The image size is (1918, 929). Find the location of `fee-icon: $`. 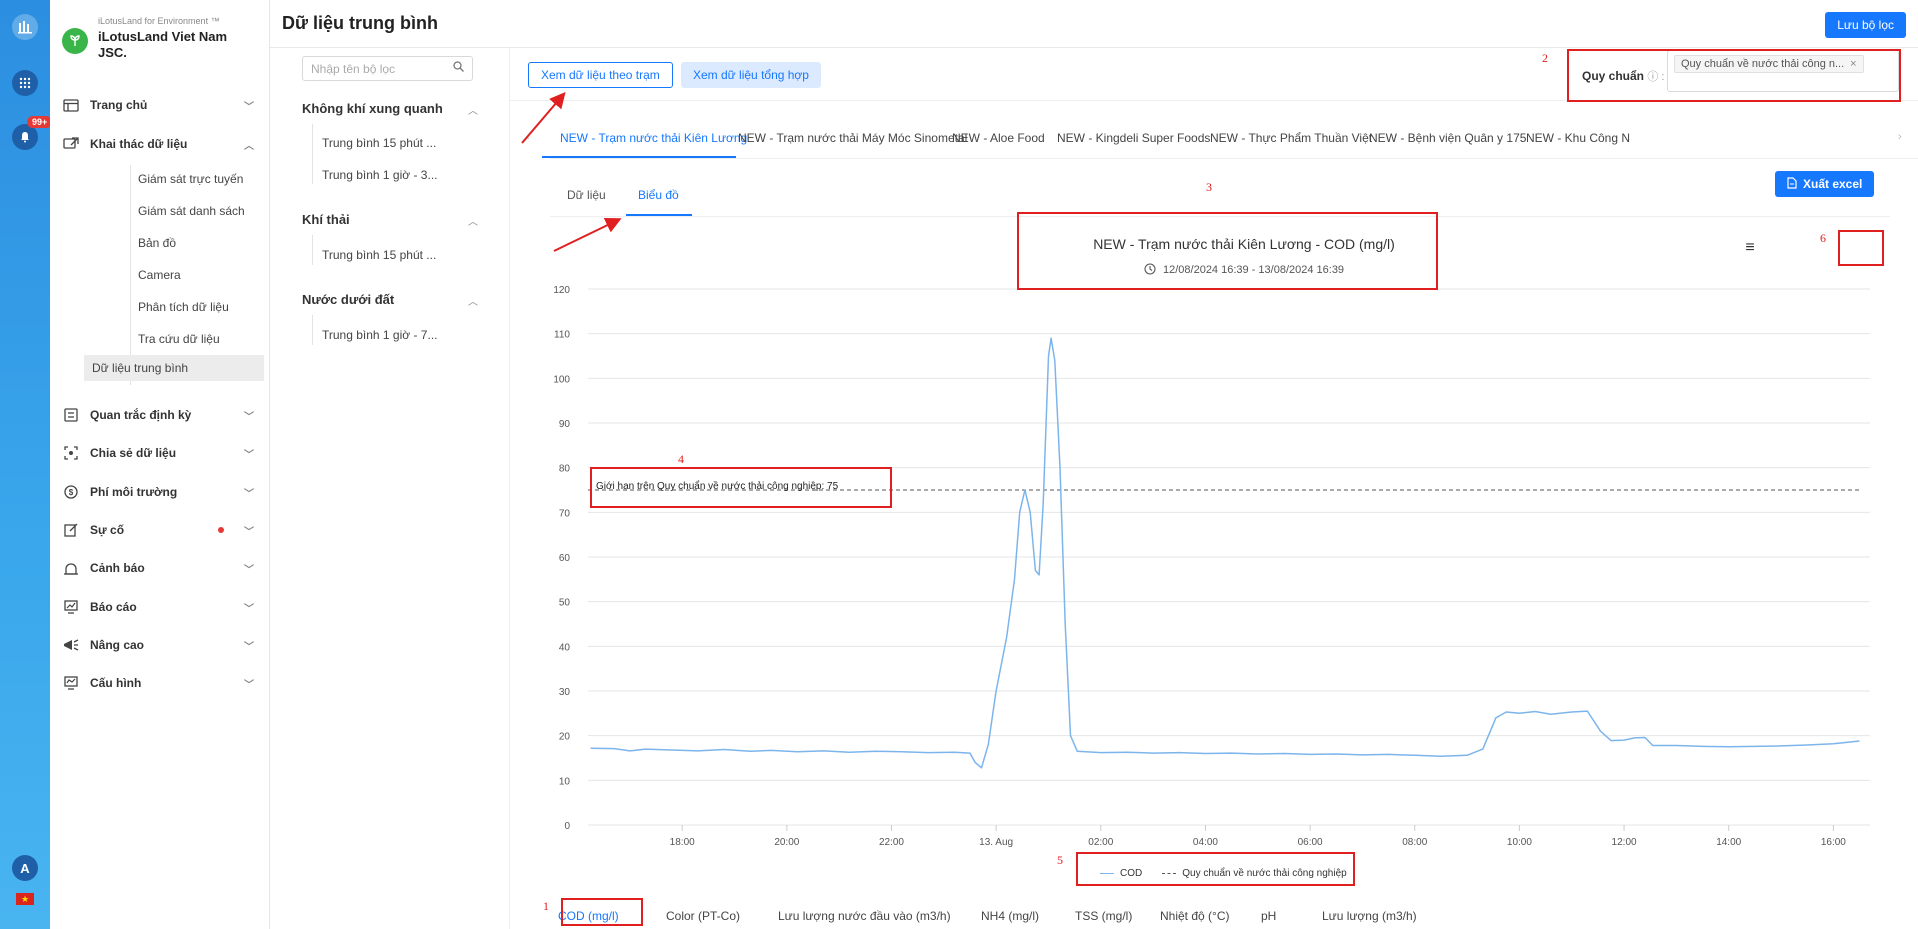

fee-icon: $ is located at coordinates (71, 492).